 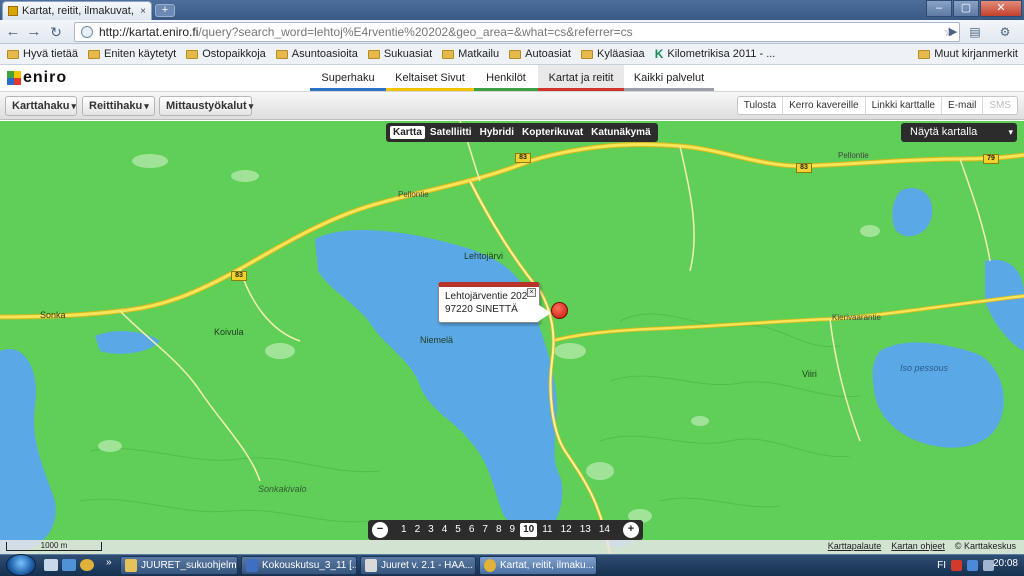 I want to click on show-desktop-icon, so click(x=51, y=565).